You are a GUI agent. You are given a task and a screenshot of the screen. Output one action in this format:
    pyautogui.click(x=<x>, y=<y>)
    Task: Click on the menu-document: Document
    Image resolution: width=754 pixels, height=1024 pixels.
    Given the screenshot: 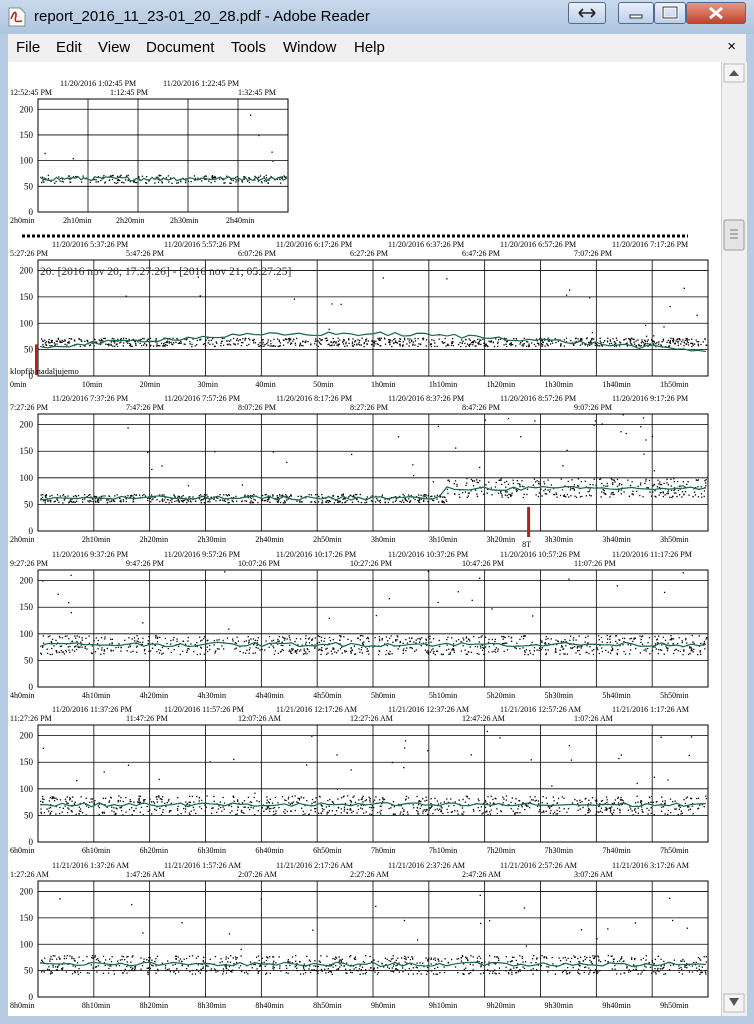 What is the action you would take?
    pyautogui.click(x=180, y=47)
    